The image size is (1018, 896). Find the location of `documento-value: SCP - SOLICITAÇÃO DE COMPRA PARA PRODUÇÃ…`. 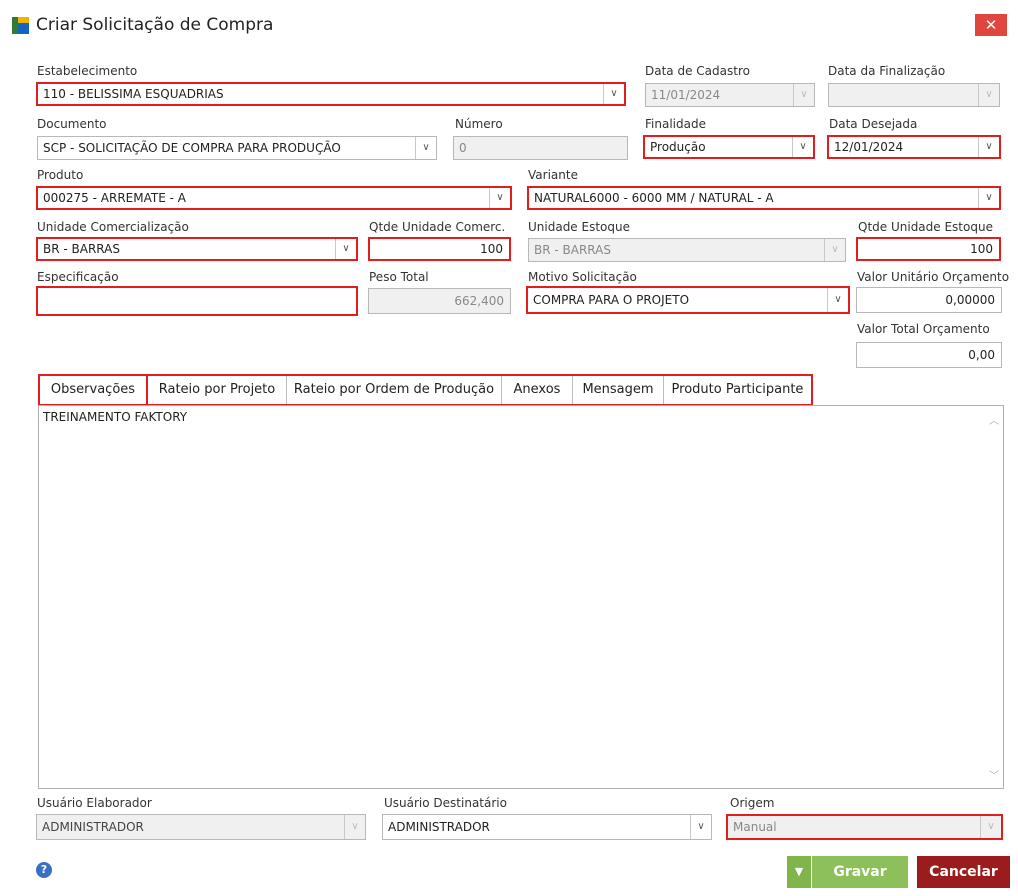

documento-value: SCP - SOLICITAÇÃO DE COMPRA PARA PRODUÇÃ… is located at coordinates (192, 148).